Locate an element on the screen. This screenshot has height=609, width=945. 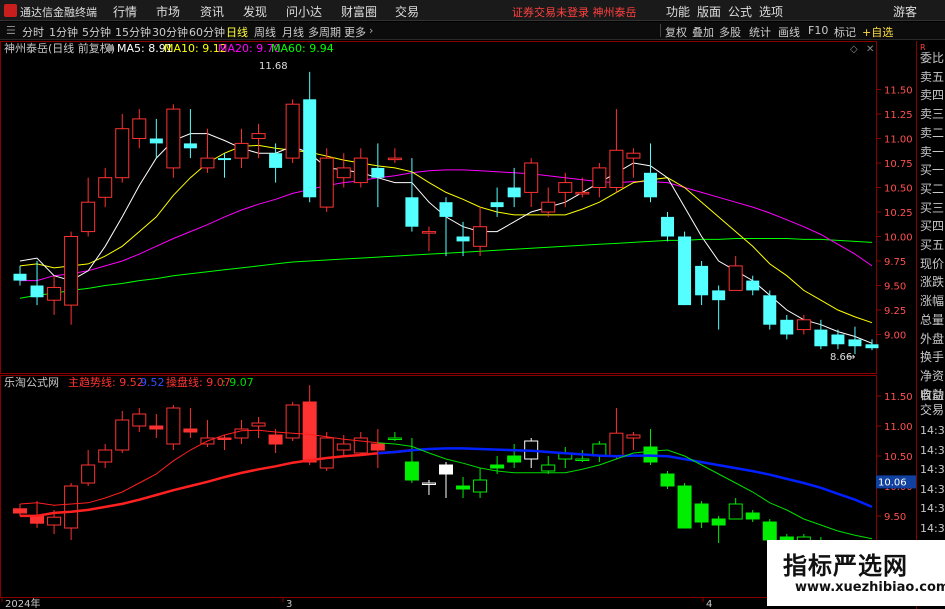
btn-statistics: 统计 is located at coordinates (760, 32).